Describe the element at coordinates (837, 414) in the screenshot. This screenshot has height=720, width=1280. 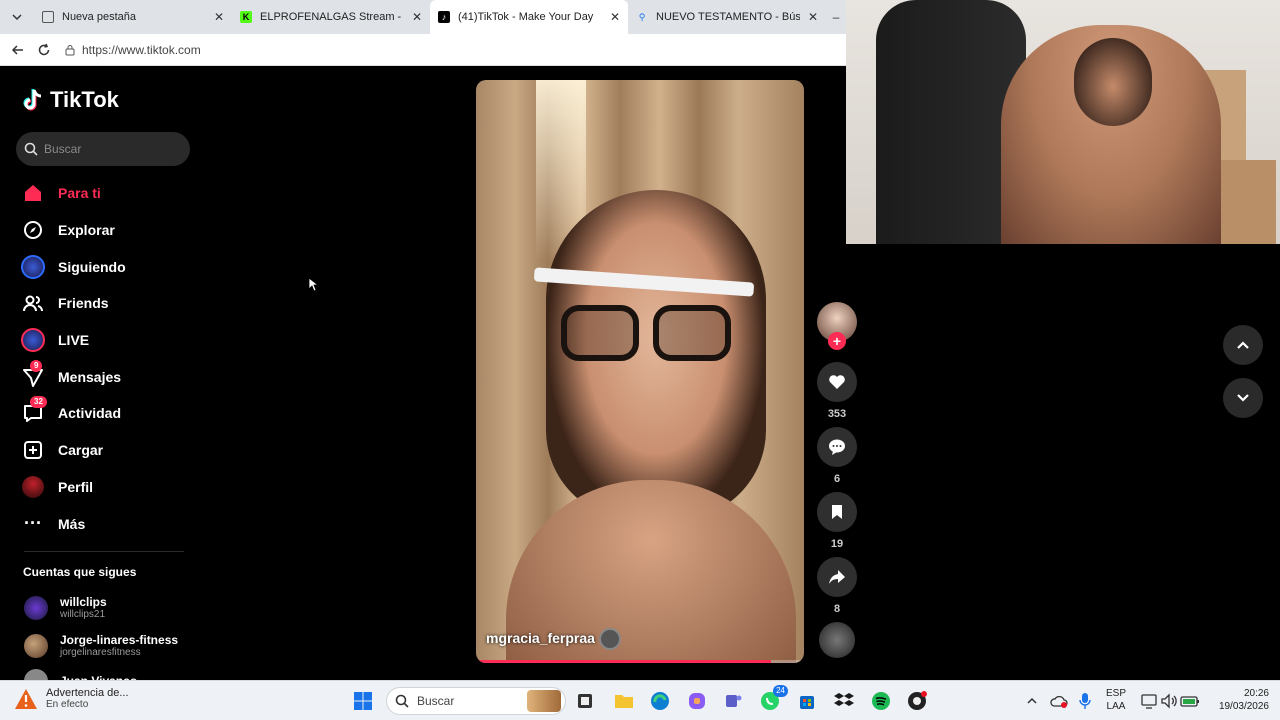
I see `like-count: 353` at that location.